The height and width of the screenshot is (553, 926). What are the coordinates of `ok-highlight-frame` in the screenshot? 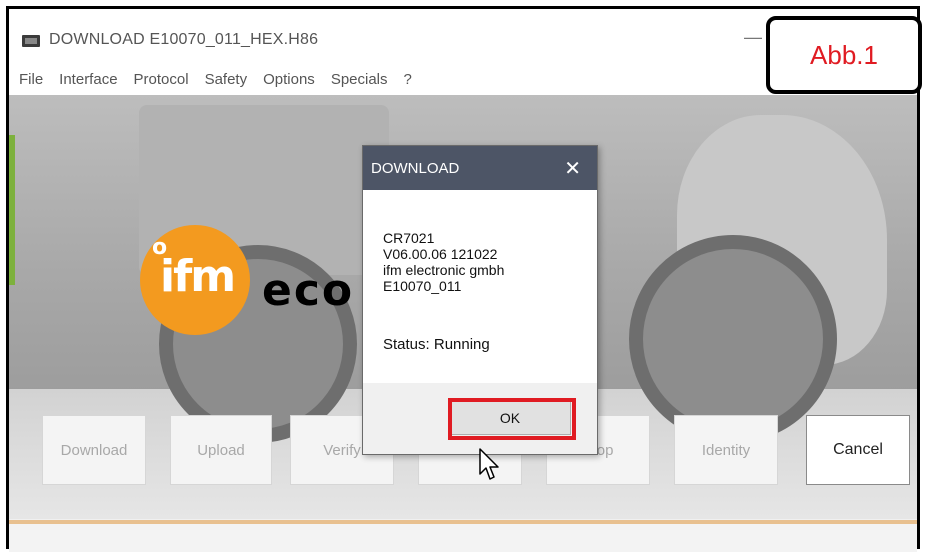 It's located at (512, 419).